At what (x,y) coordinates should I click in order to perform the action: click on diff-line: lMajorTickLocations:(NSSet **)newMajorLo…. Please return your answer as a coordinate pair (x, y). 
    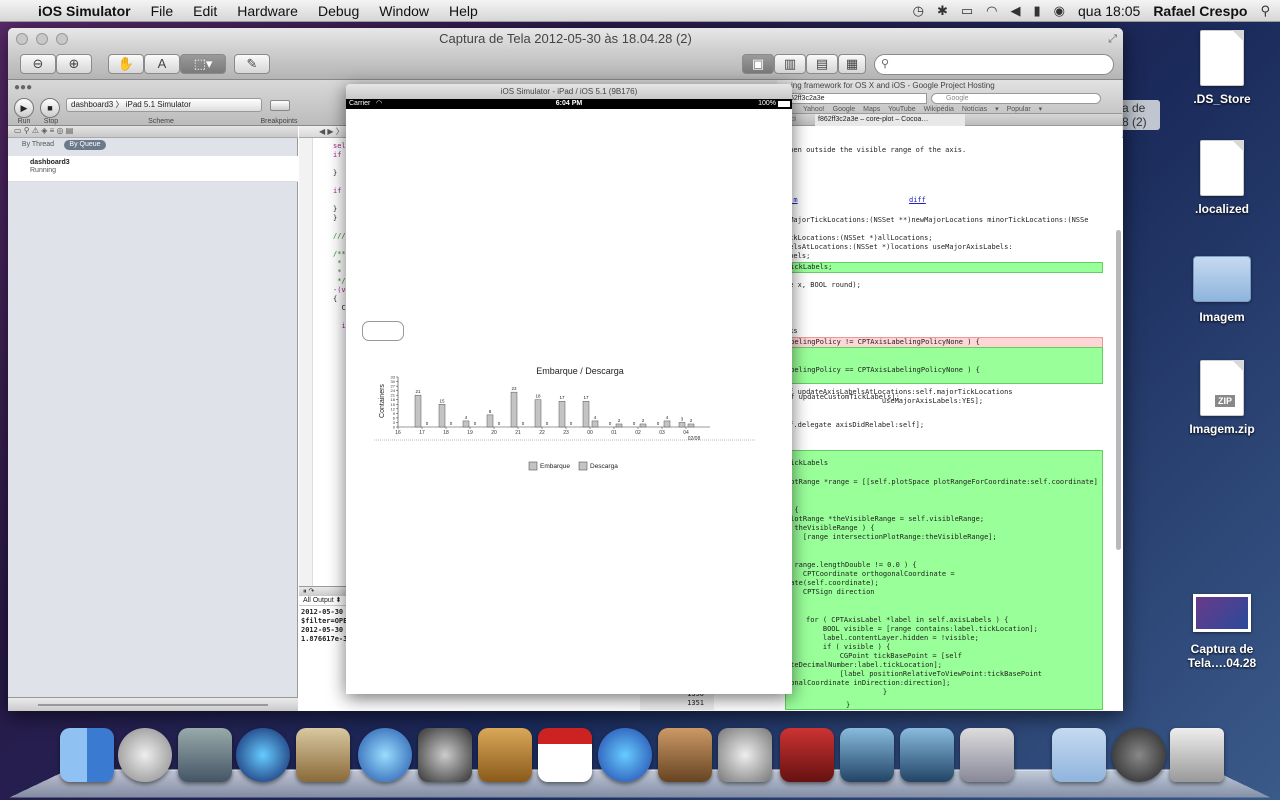
    Looking at the image, I should click on (937, 220).